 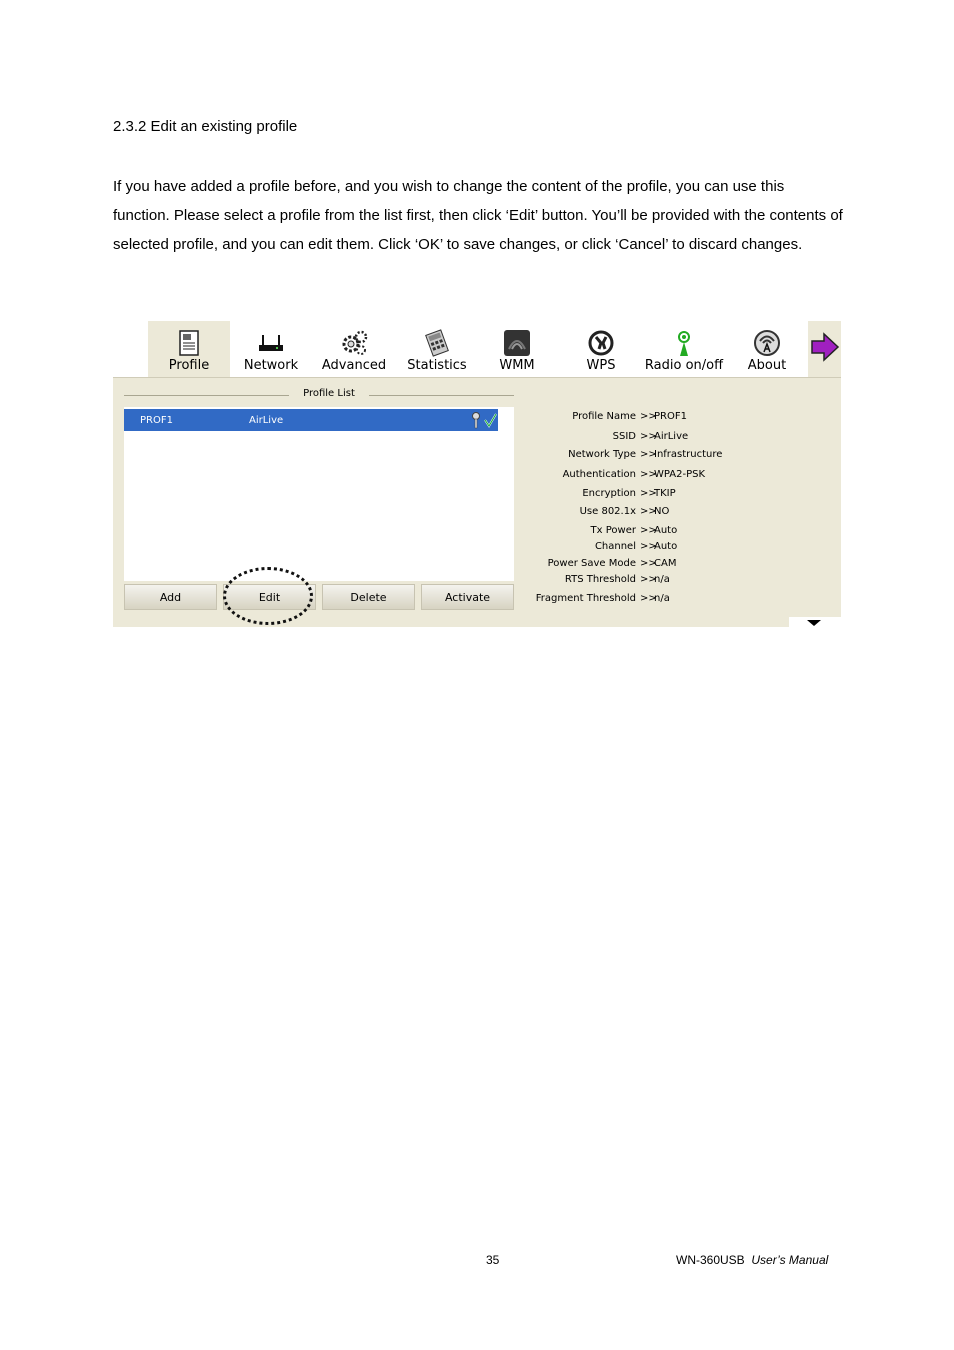 What do you see at coordinates (266, 420) in the screenshot?
I see `profile-ssid: AirLive` at bounding box center [266, 420].